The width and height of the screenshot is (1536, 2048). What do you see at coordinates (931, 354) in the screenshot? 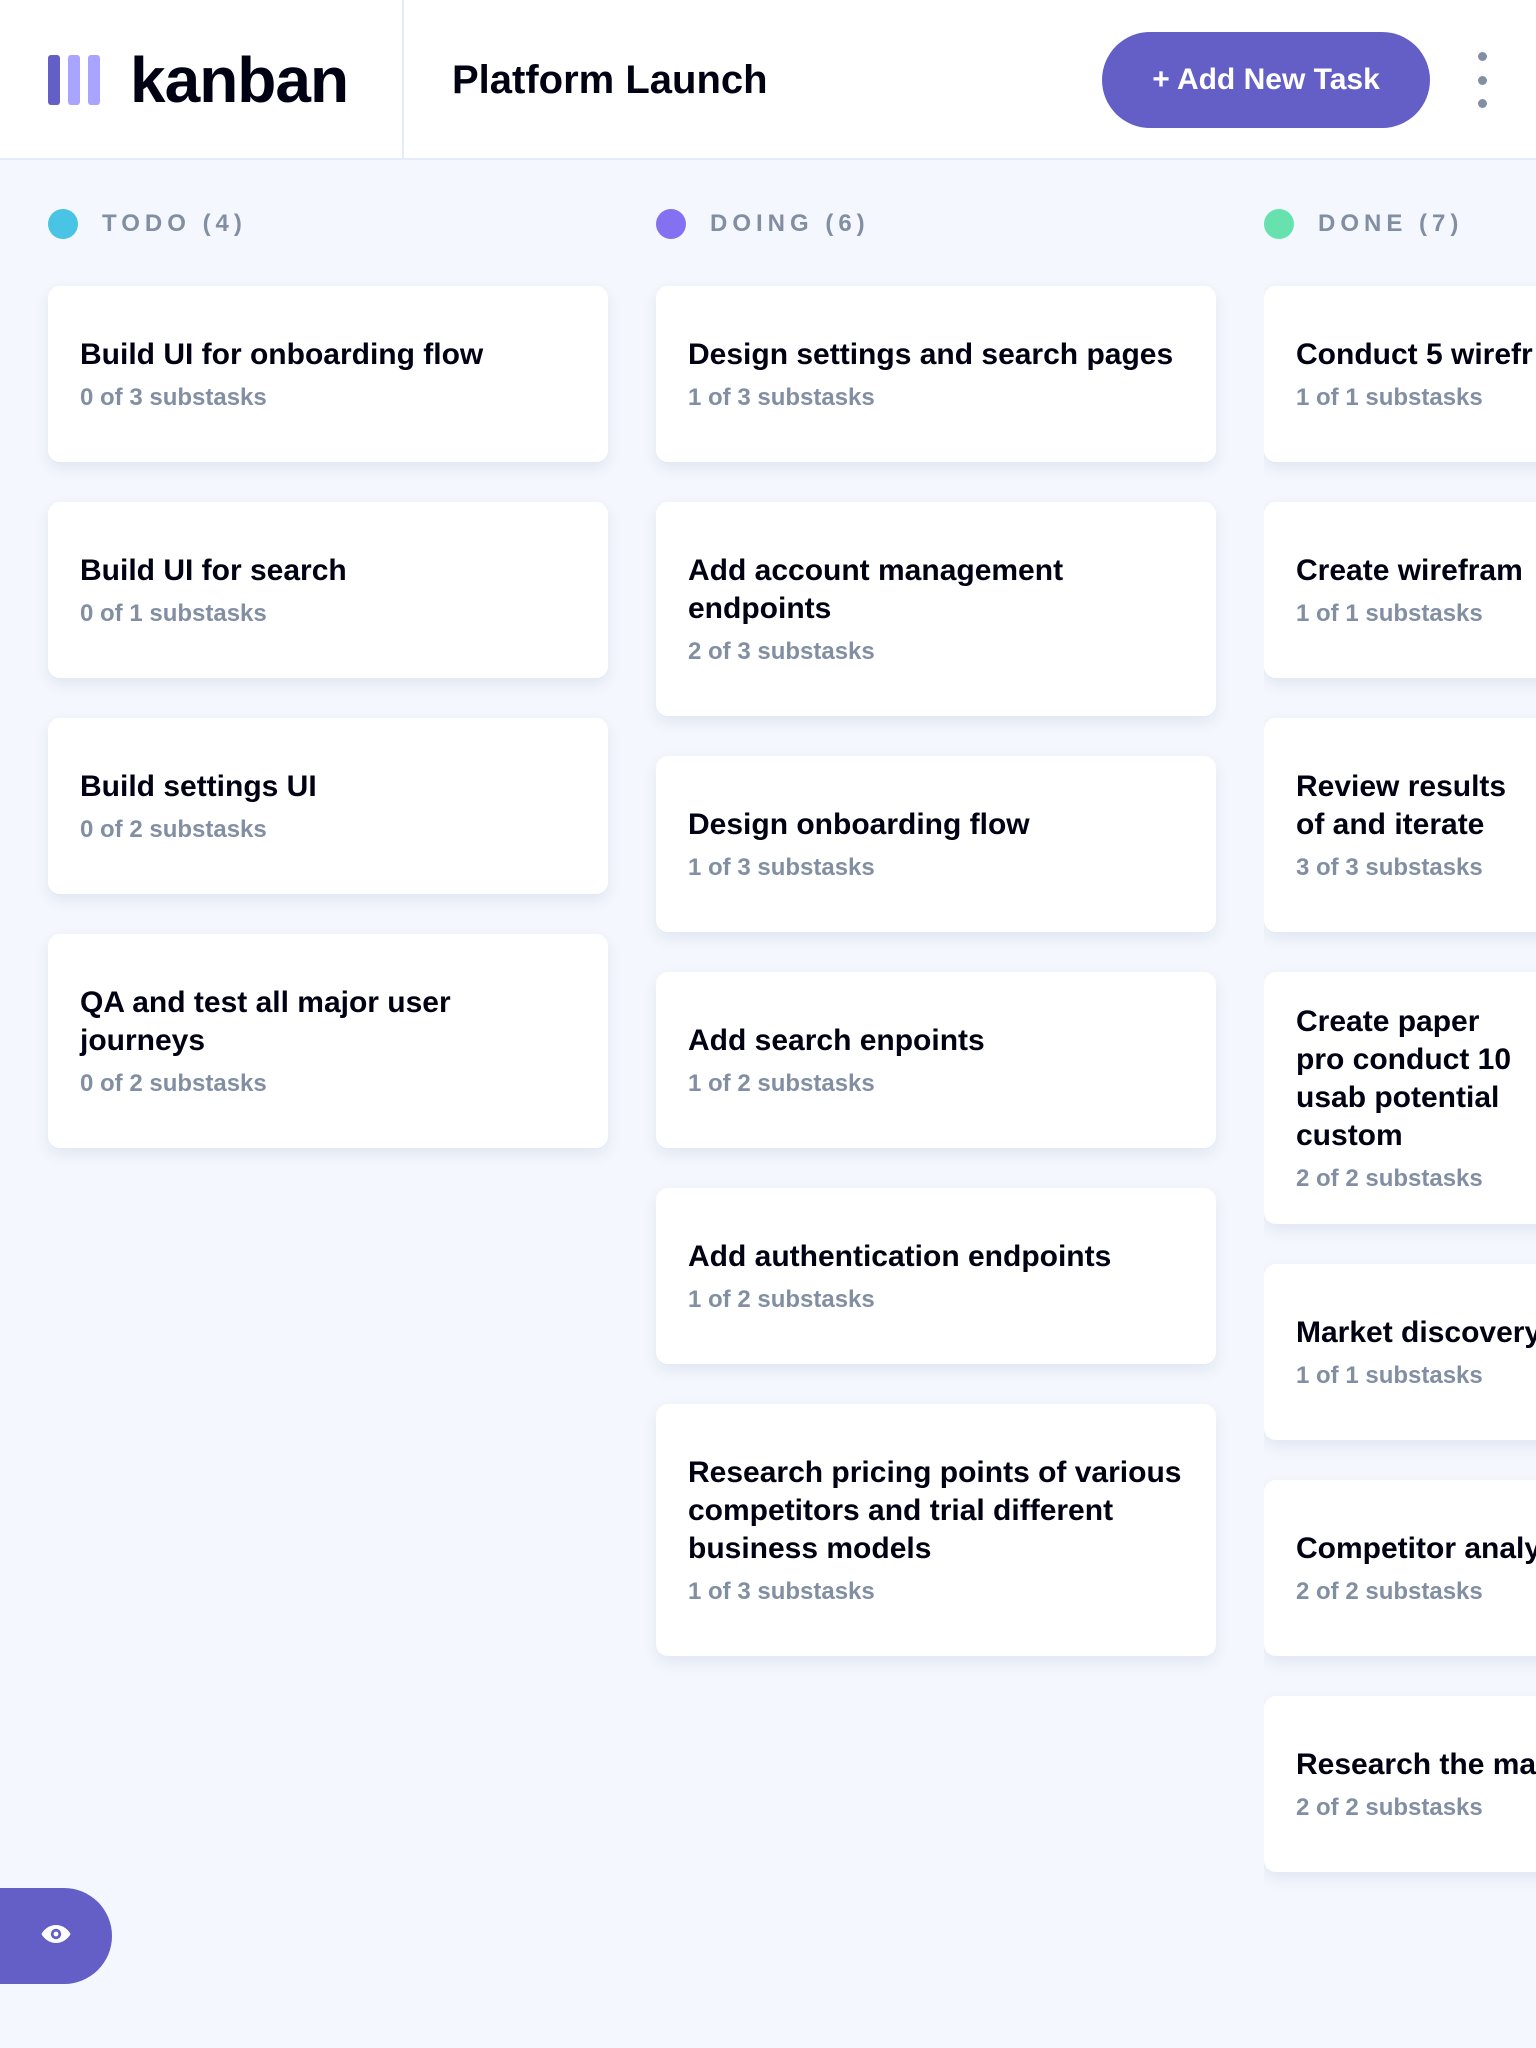
I see `task-title: Design settings and search pages` at bounding box center [931, 354].